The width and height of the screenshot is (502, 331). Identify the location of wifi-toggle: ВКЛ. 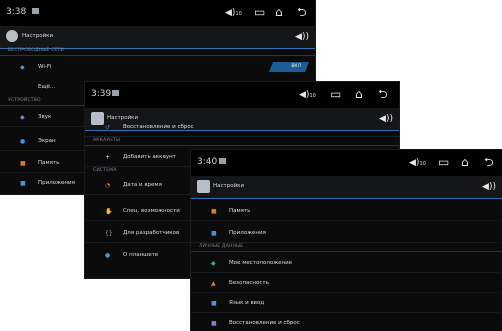
(289, 67).